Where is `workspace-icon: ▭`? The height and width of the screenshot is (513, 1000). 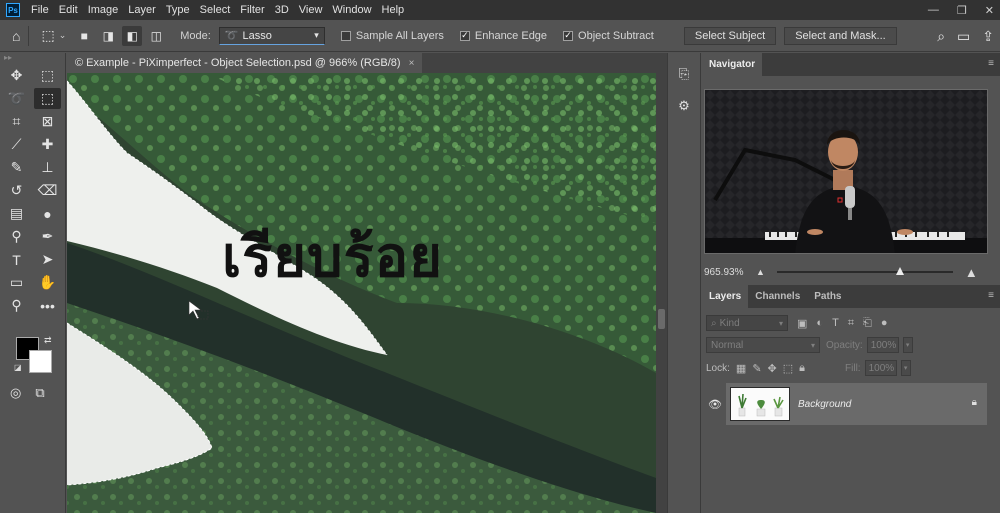
workspace-icon: ▭ is located at coordinates (963, 36).